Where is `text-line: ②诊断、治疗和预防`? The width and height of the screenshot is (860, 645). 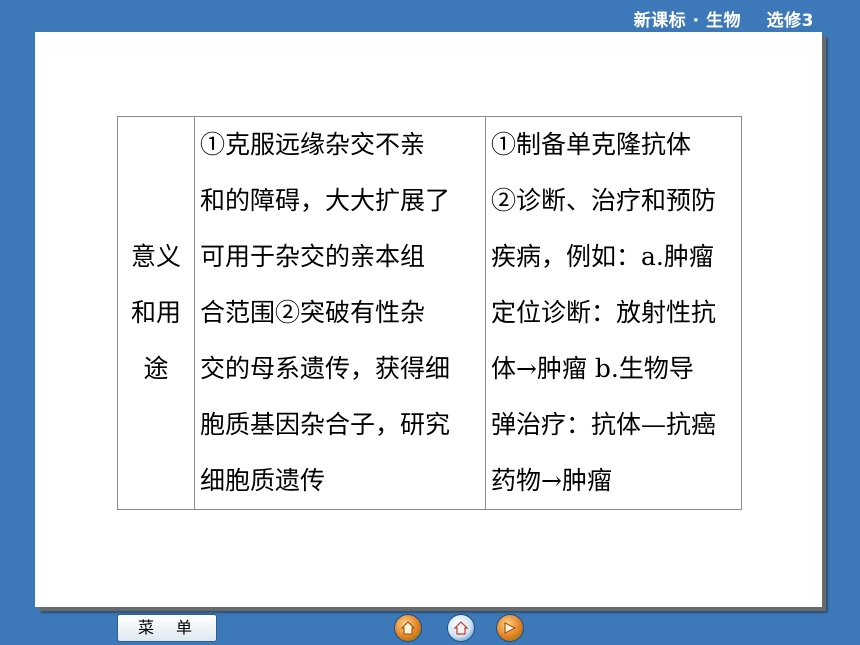
text-line: ②诊断、治疗和预防 is located at coordinates (604, 200).